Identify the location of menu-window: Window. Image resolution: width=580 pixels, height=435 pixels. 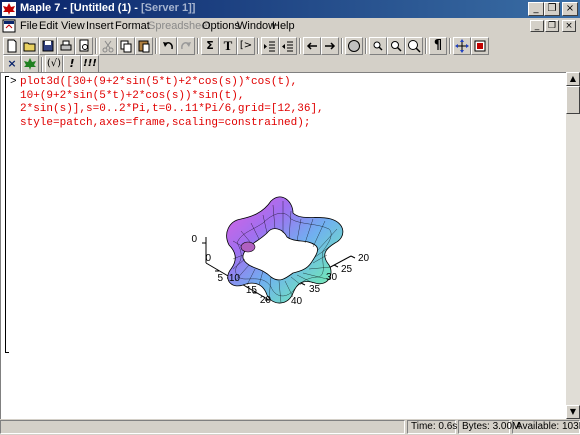
(256, 26).